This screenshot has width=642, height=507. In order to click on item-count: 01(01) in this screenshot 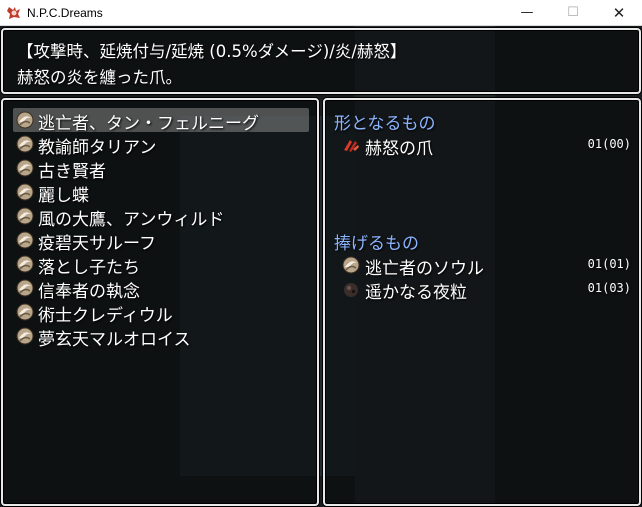, I will do `click(609, 264)`.